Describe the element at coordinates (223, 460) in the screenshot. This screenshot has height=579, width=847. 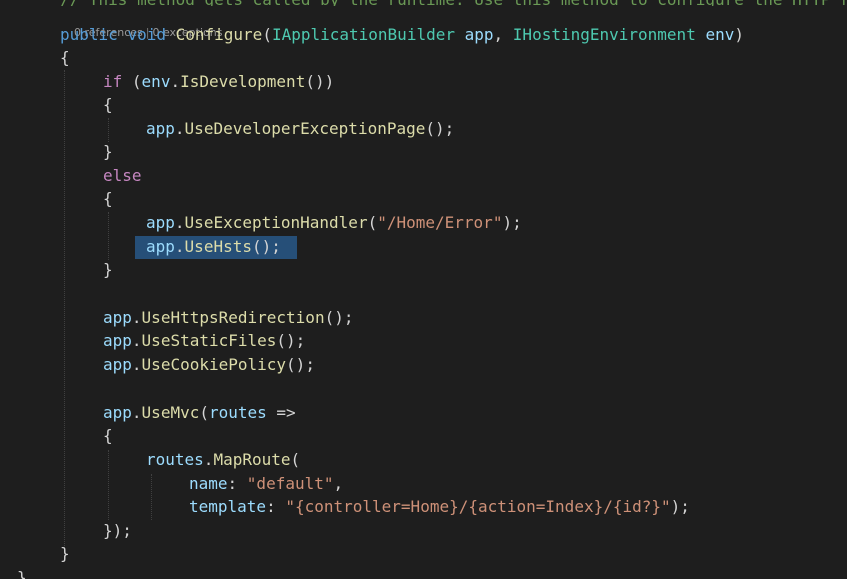
I see `code-line-map-route: routes.MapRoute(` at that location.